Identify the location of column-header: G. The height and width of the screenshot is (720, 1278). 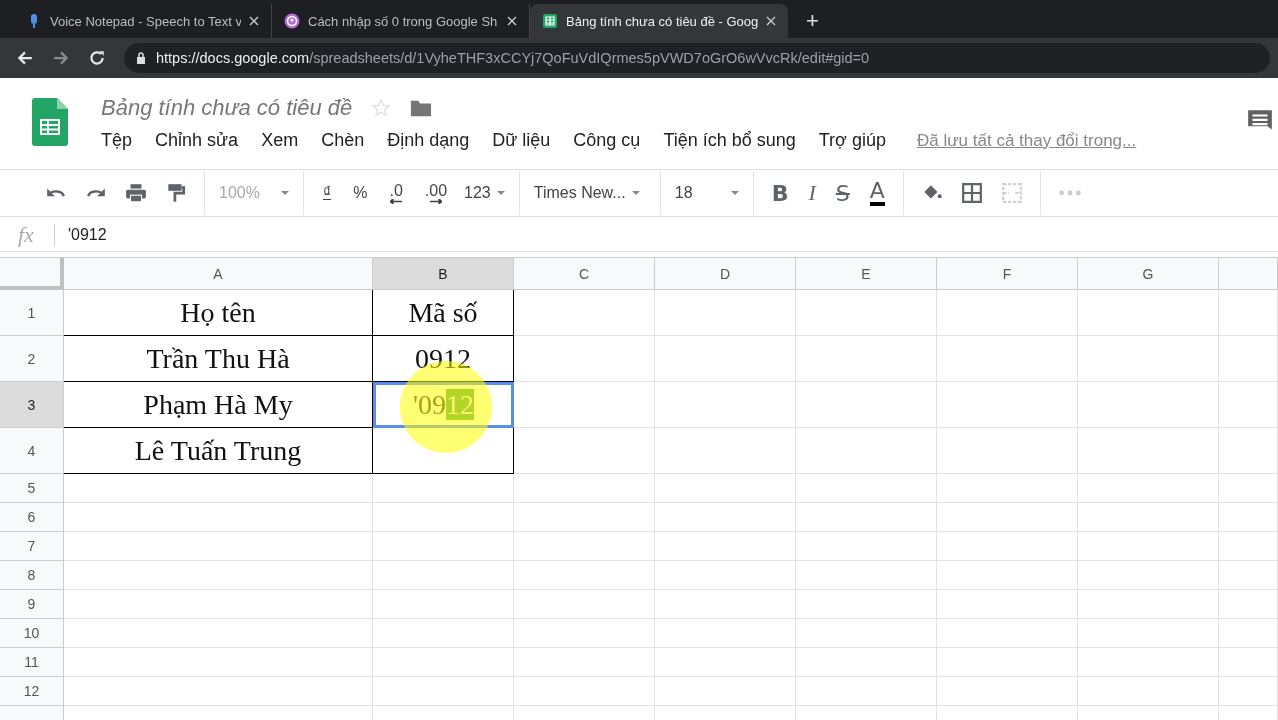
(1148, 274).